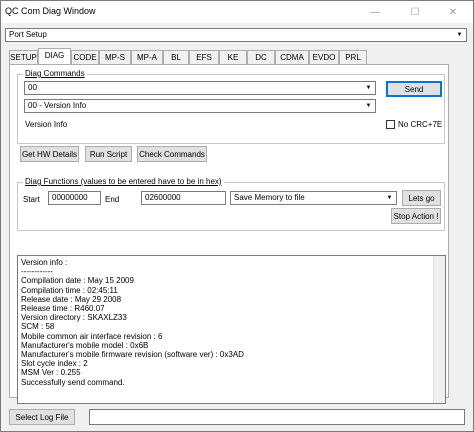 The width and height of the screenshot is (474, 432). What do you see at coordinates (92, 336) in the screenshot?
I see `output-line: Mobile common air interface revision : 6` at bounding box center [92, 336].